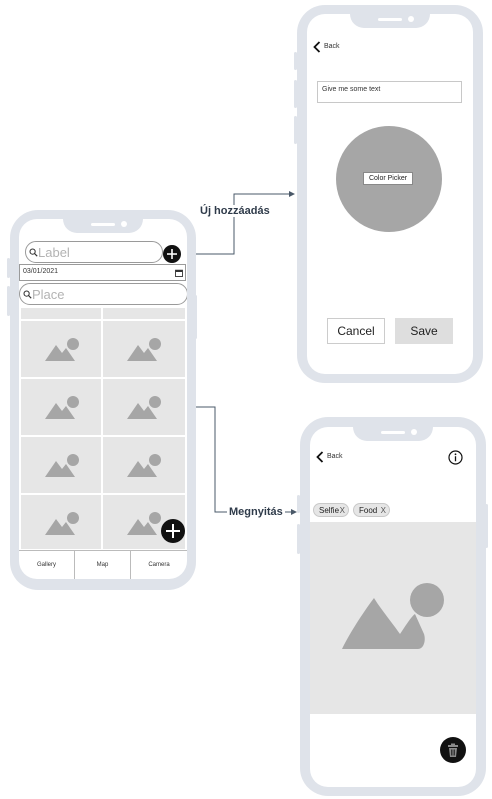 This screenshot has height=799, width=492. Describe the element at coordinates (389, 92) in the screenshot. I see `text-input: Give me some text` at that location.